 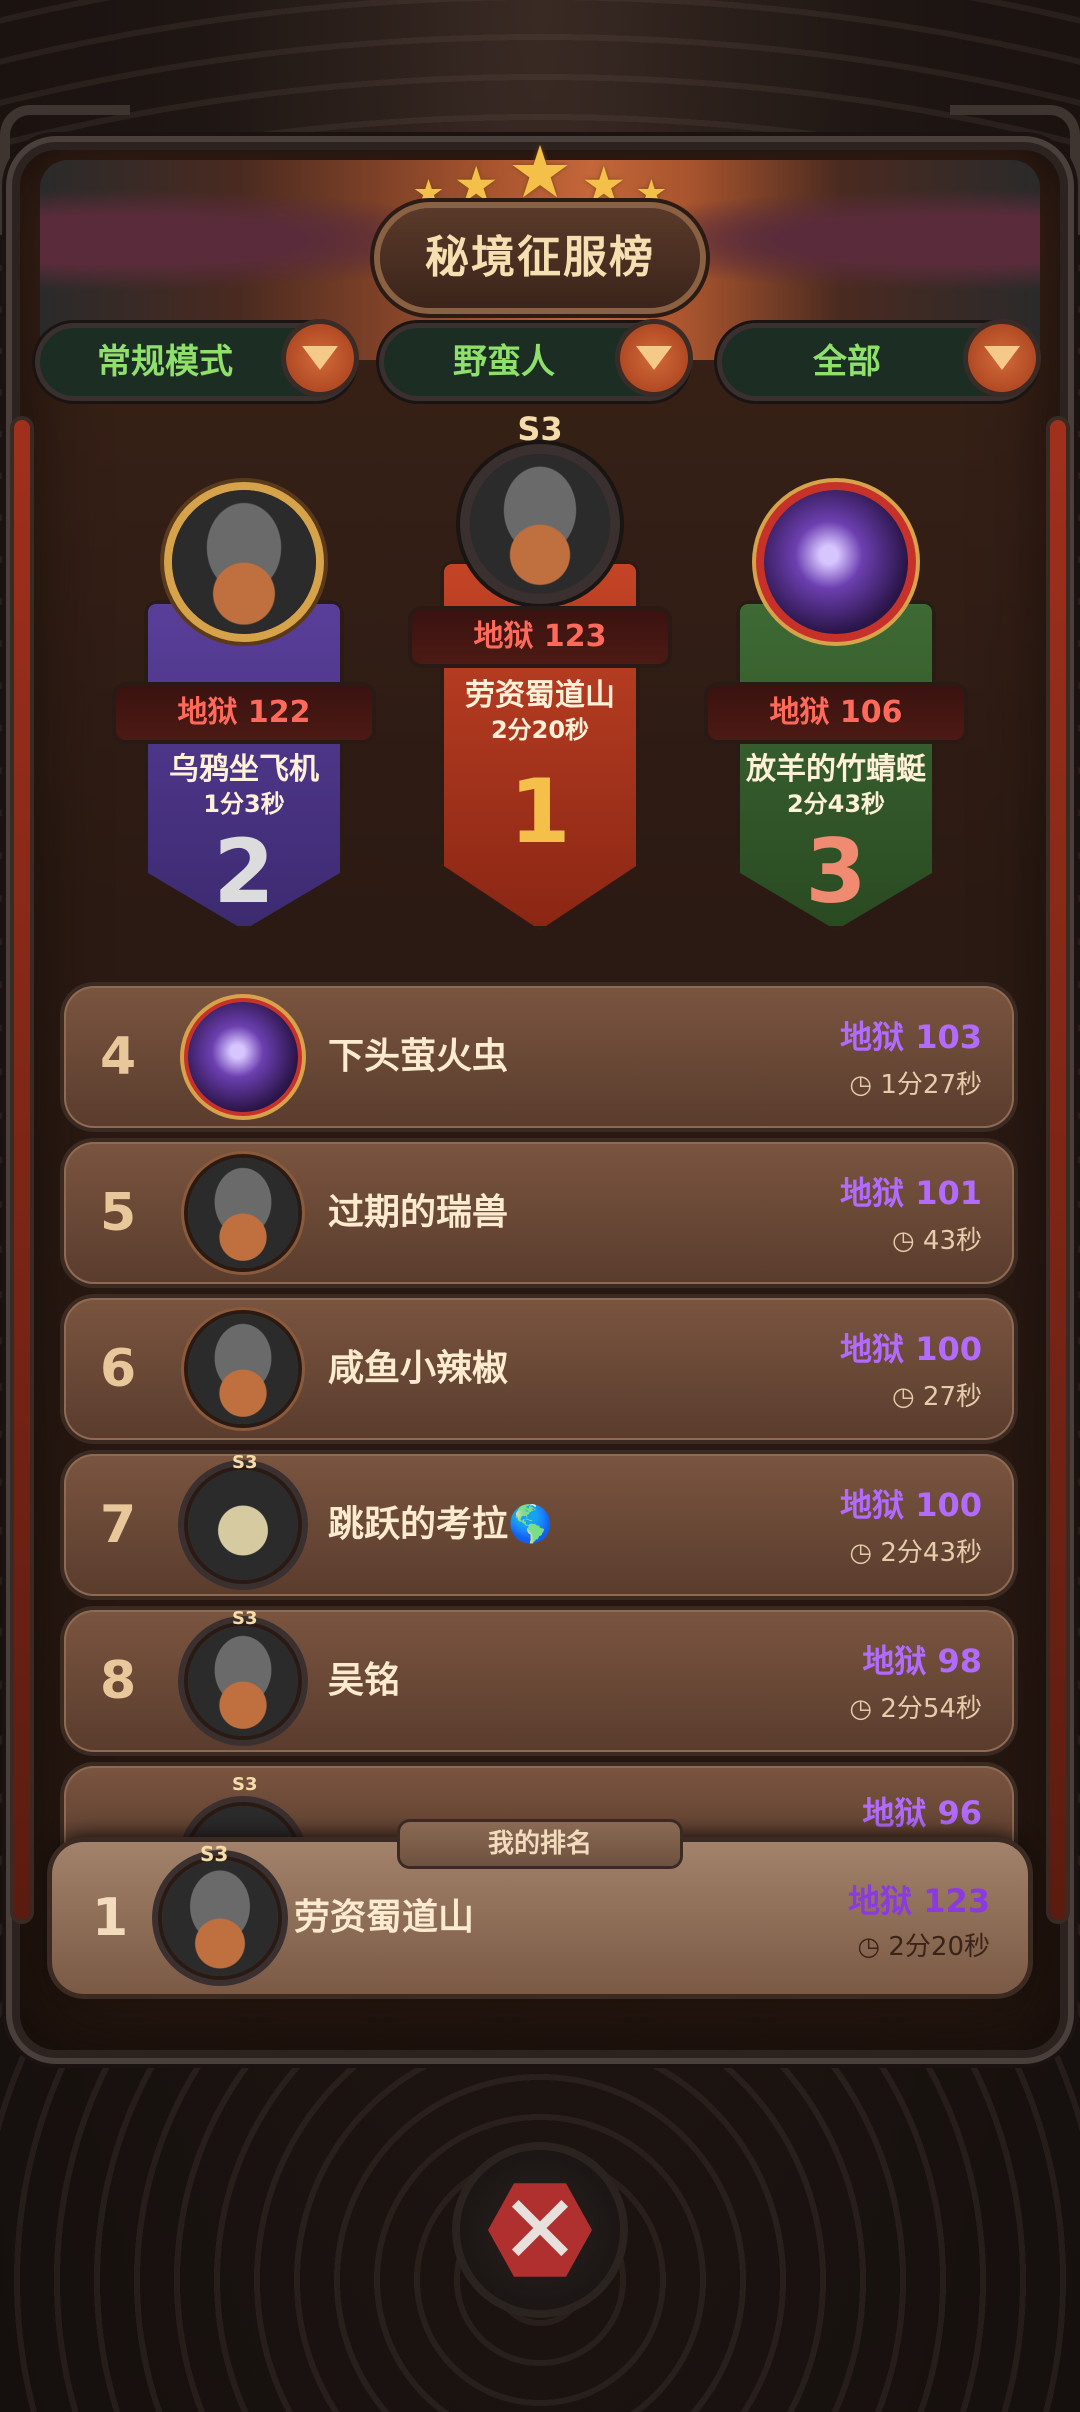 What do you see at coordinates (22, 1170) in the screenshot?
I see `panel-side-bar-left` at bounding box center [22, 1170].